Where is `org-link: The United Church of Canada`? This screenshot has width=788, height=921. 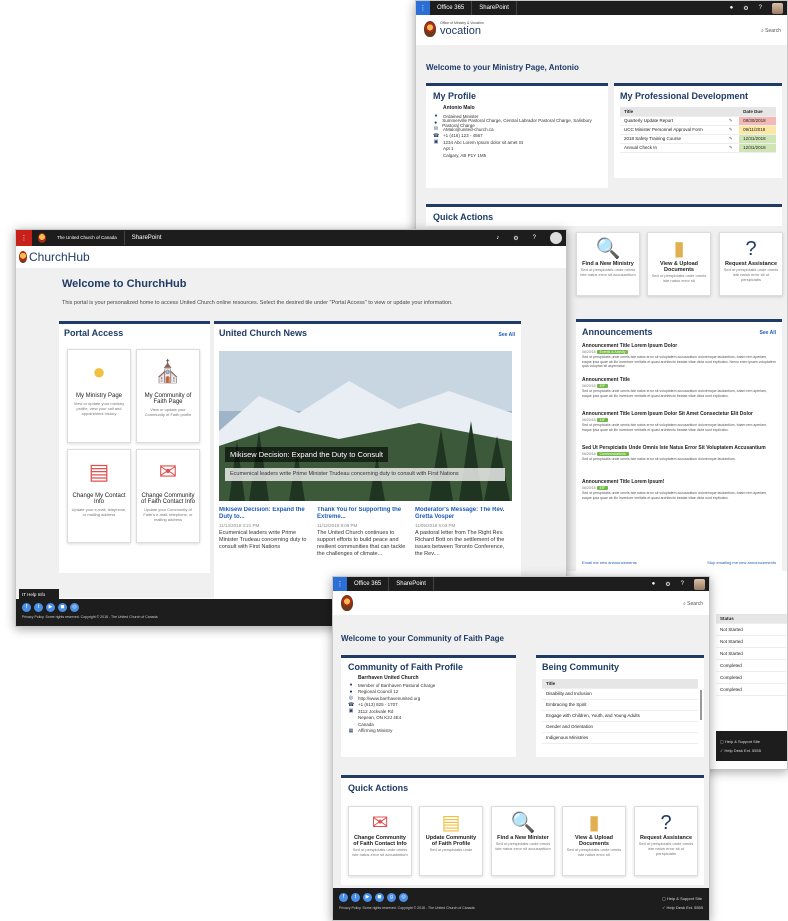
org-link: The United Church of Canada is located at coordinates (87, 238).